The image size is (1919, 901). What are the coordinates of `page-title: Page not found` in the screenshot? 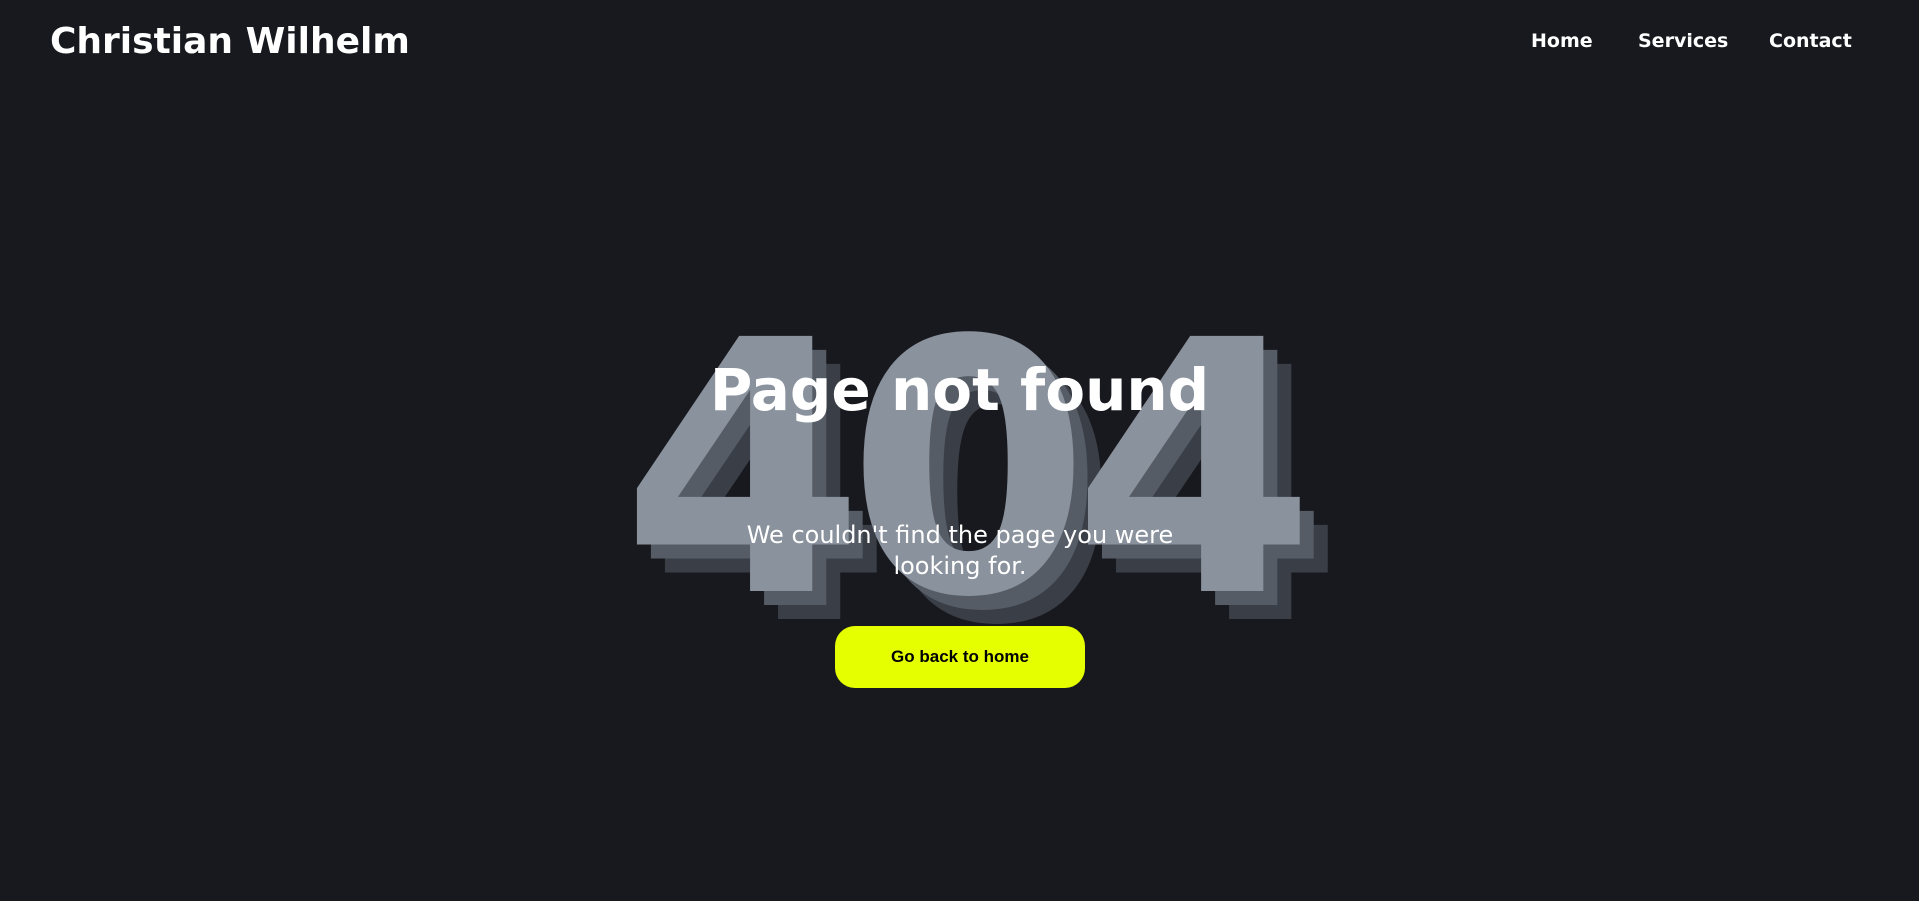 It's located at (959, 390).